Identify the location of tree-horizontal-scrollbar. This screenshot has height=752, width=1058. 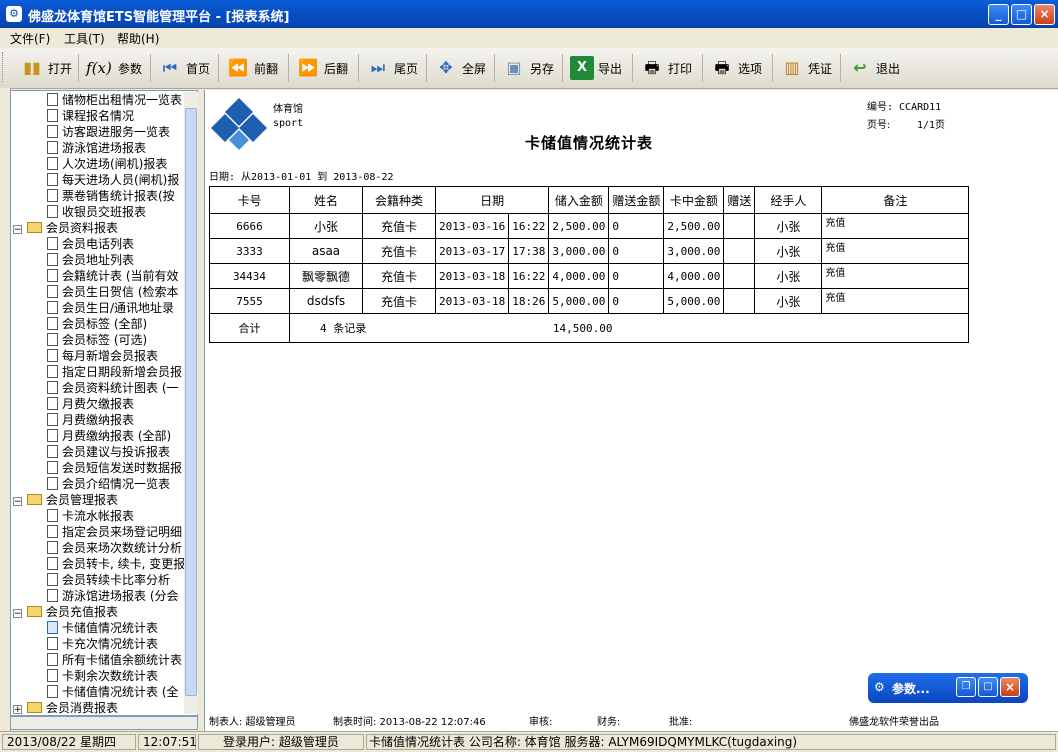
(104, 723).